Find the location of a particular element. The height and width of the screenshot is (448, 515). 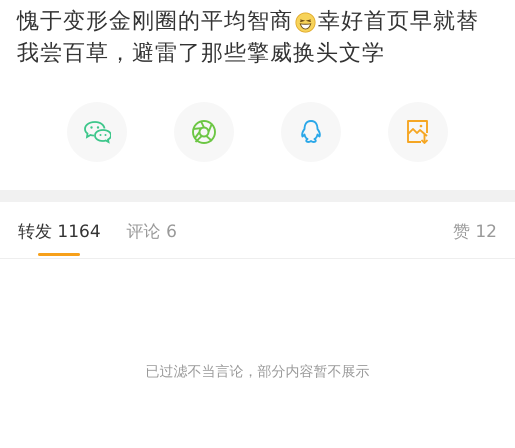

grin-emoji-icon is located at coordinates (305, 22).